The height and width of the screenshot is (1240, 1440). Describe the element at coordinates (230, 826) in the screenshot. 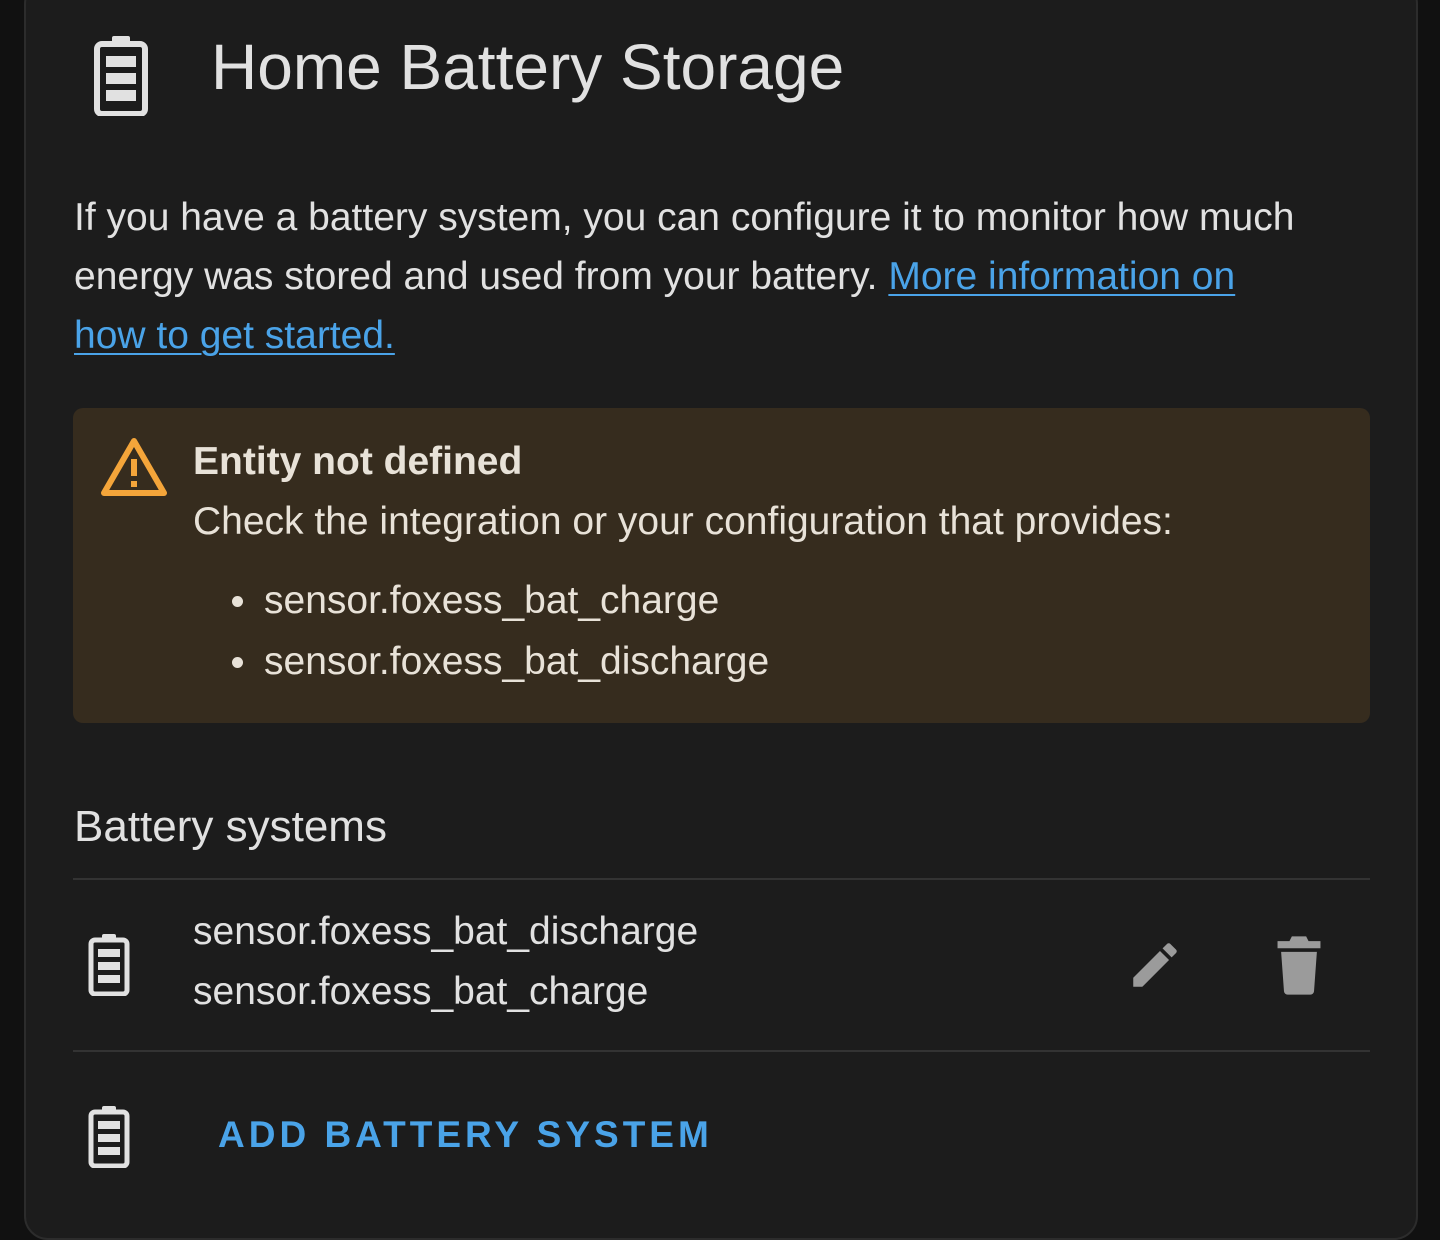

I see `section-title: Battery systems` at that location.